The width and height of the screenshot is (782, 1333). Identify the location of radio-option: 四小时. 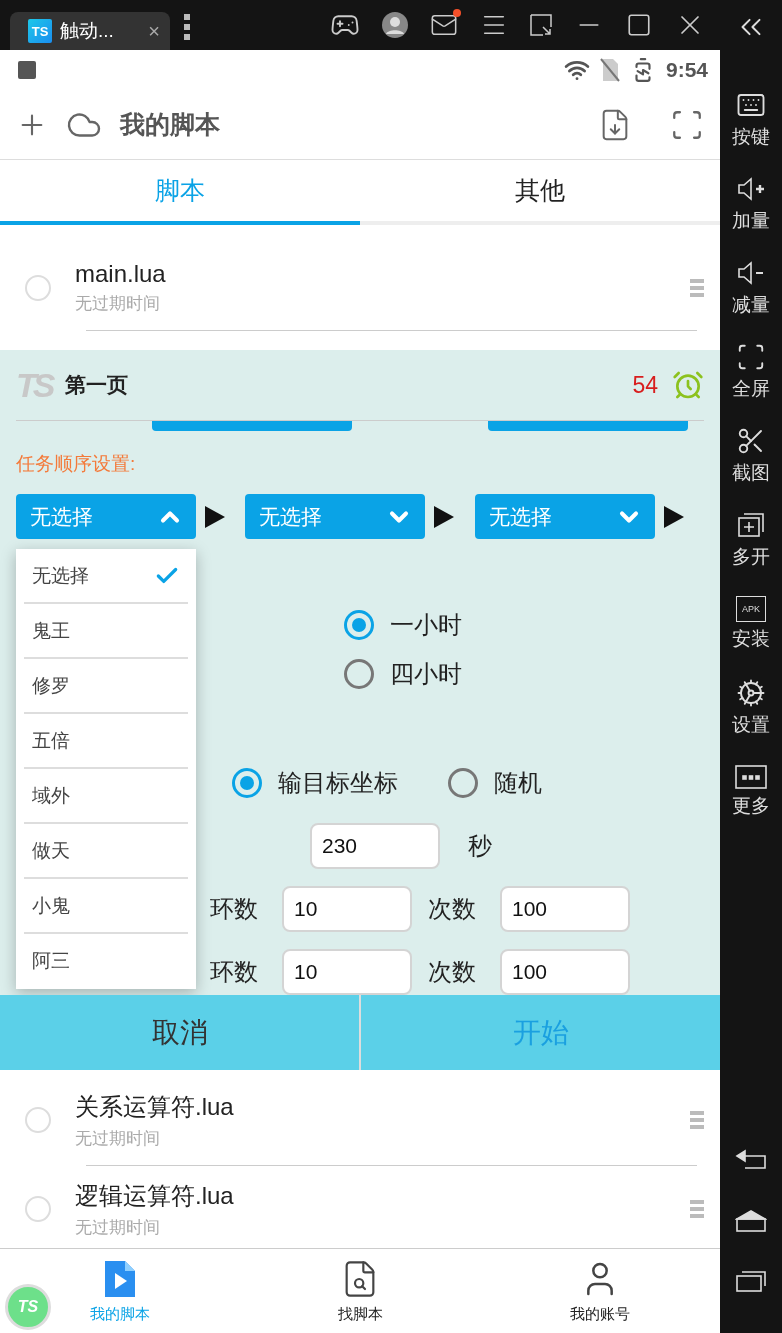
(403, 674).